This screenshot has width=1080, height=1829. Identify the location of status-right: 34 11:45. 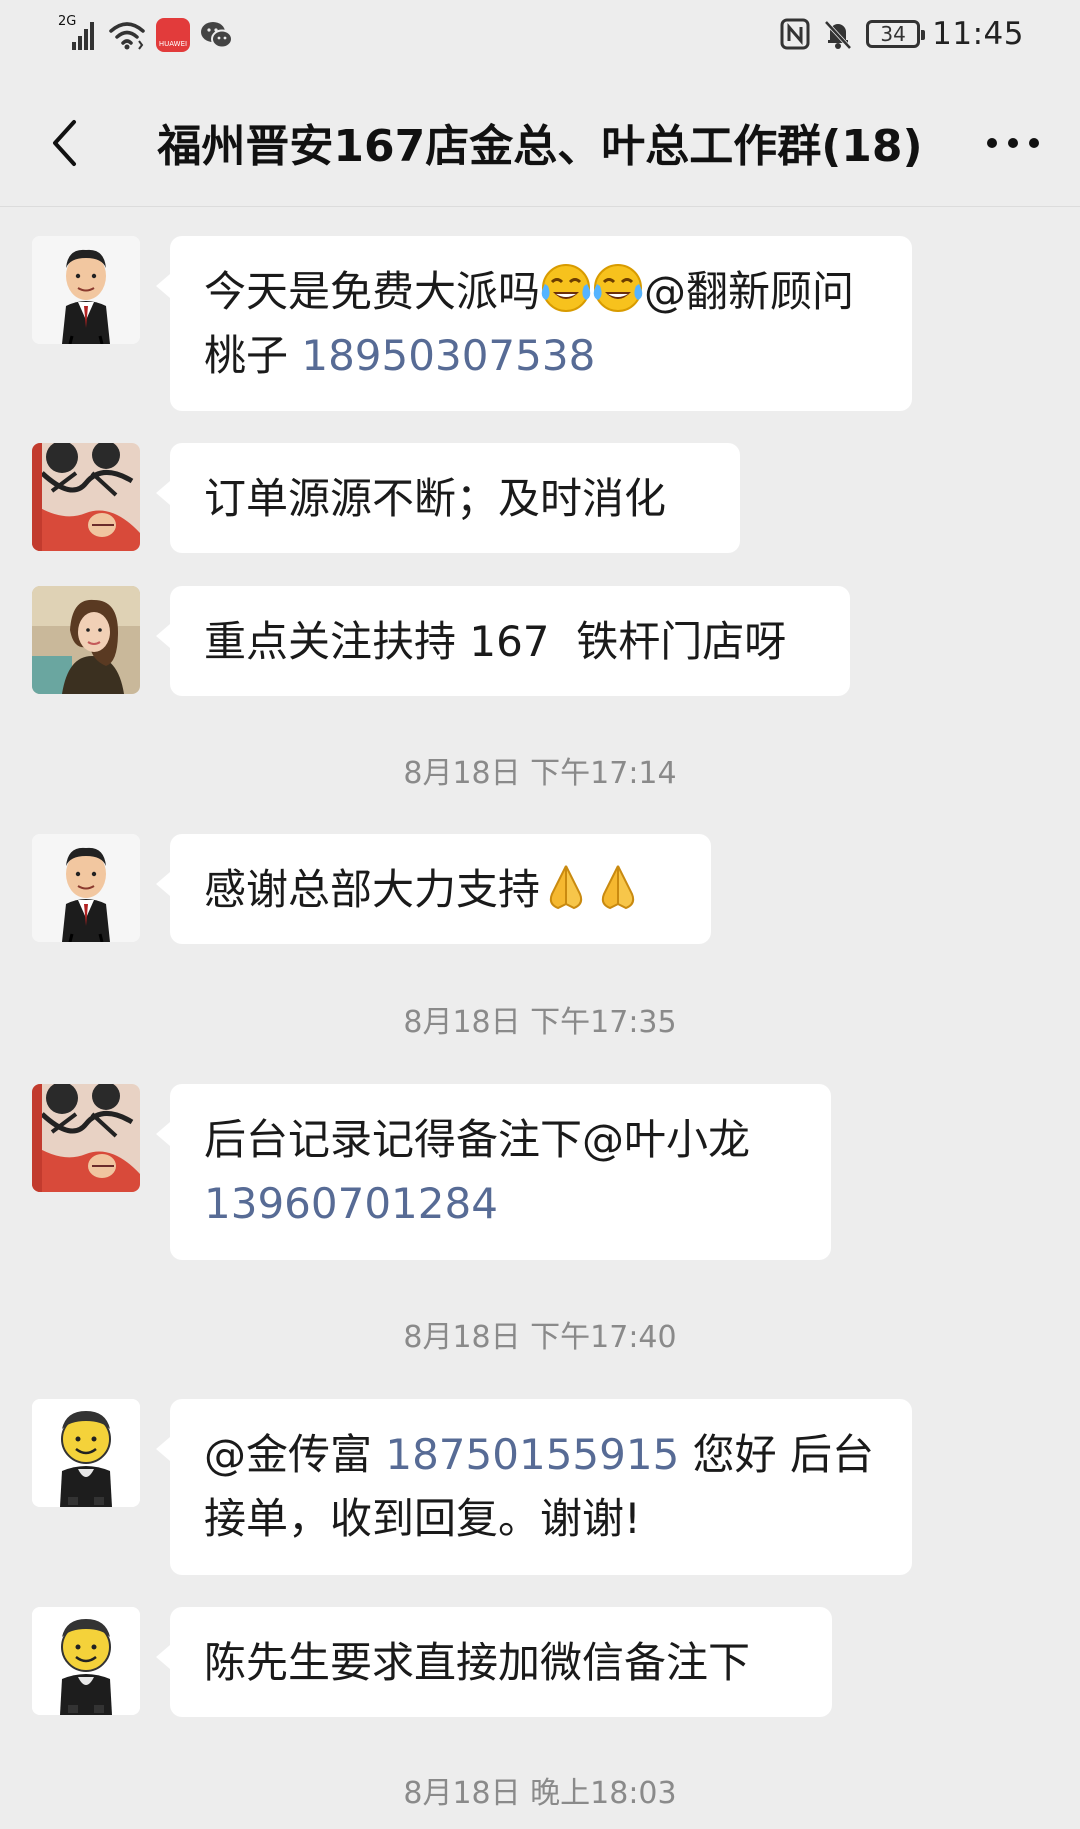
(902, 34).